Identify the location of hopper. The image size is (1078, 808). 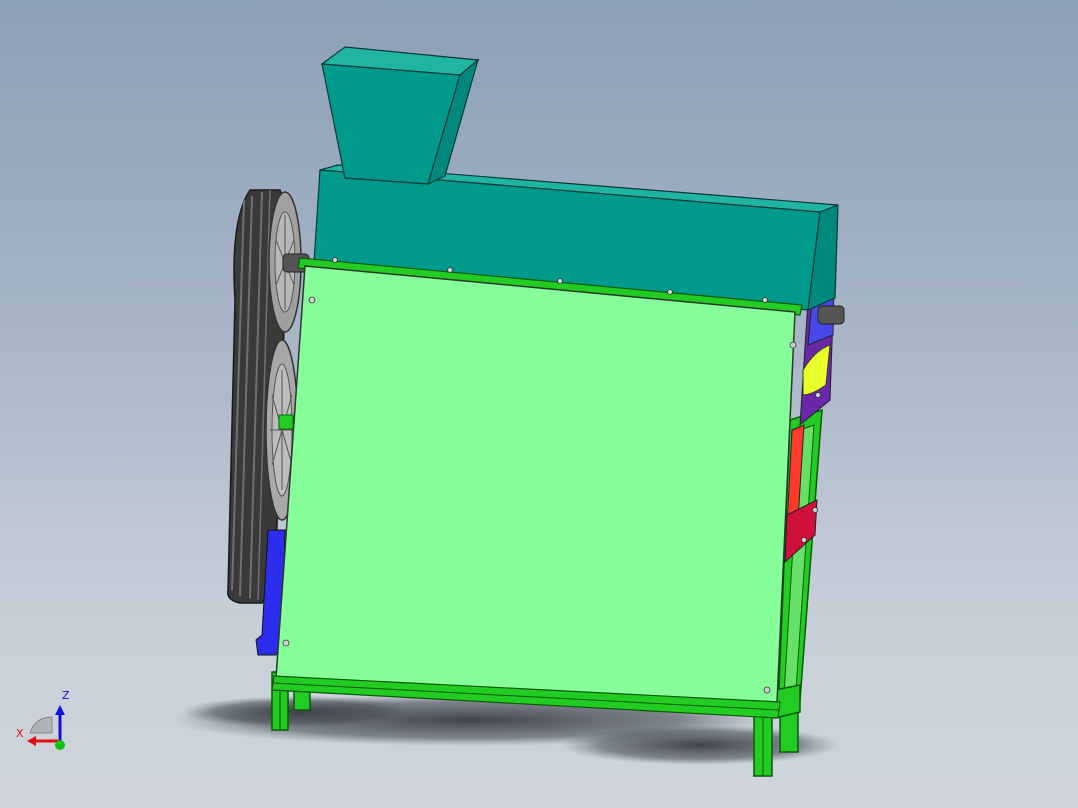
(400, 116).